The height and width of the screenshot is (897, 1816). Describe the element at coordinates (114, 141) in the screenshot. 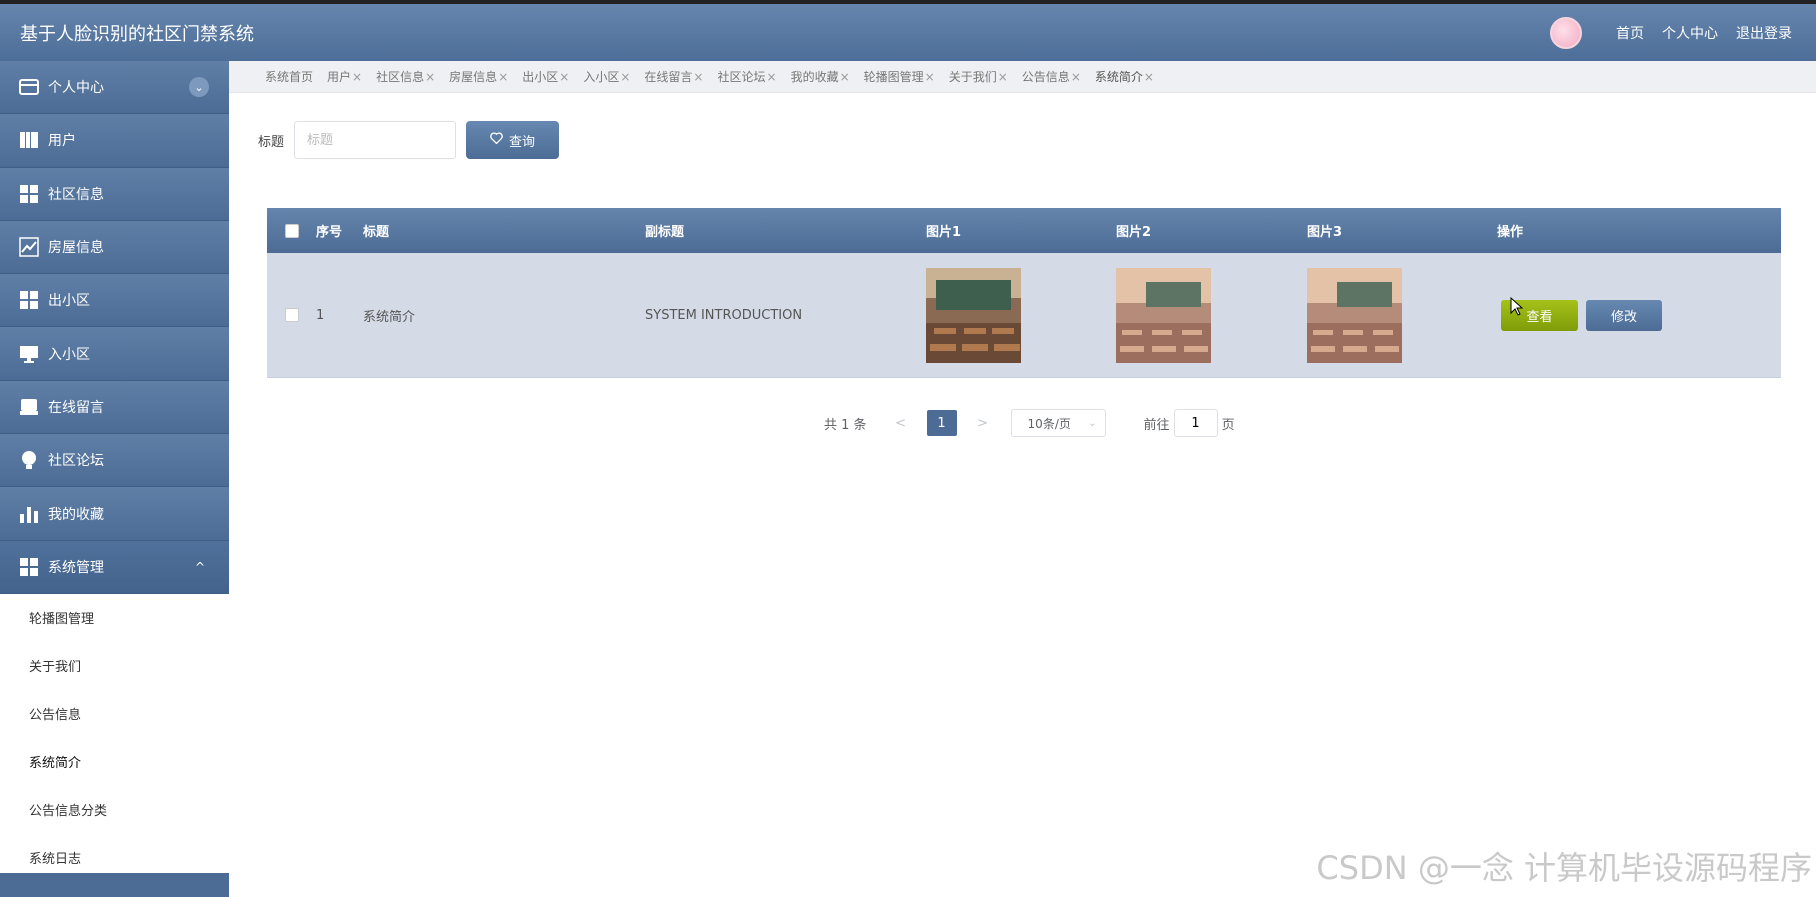

I see `sidebar-item-users: 用户` at that location.